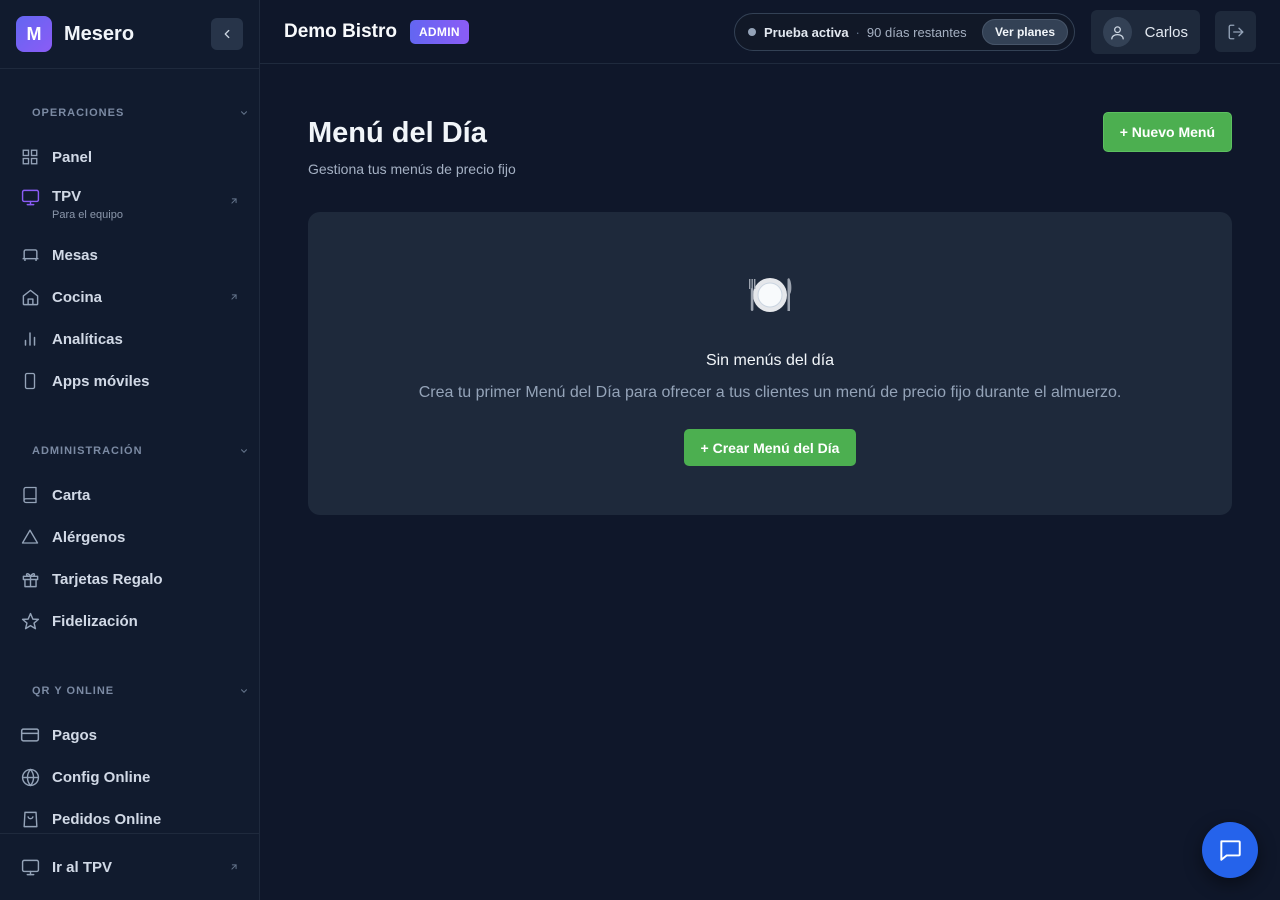  Describe the element at coordinates (107, 579) in the screenshot. I see `sidebar-item-label: Tarjetas Regalo` at that location.